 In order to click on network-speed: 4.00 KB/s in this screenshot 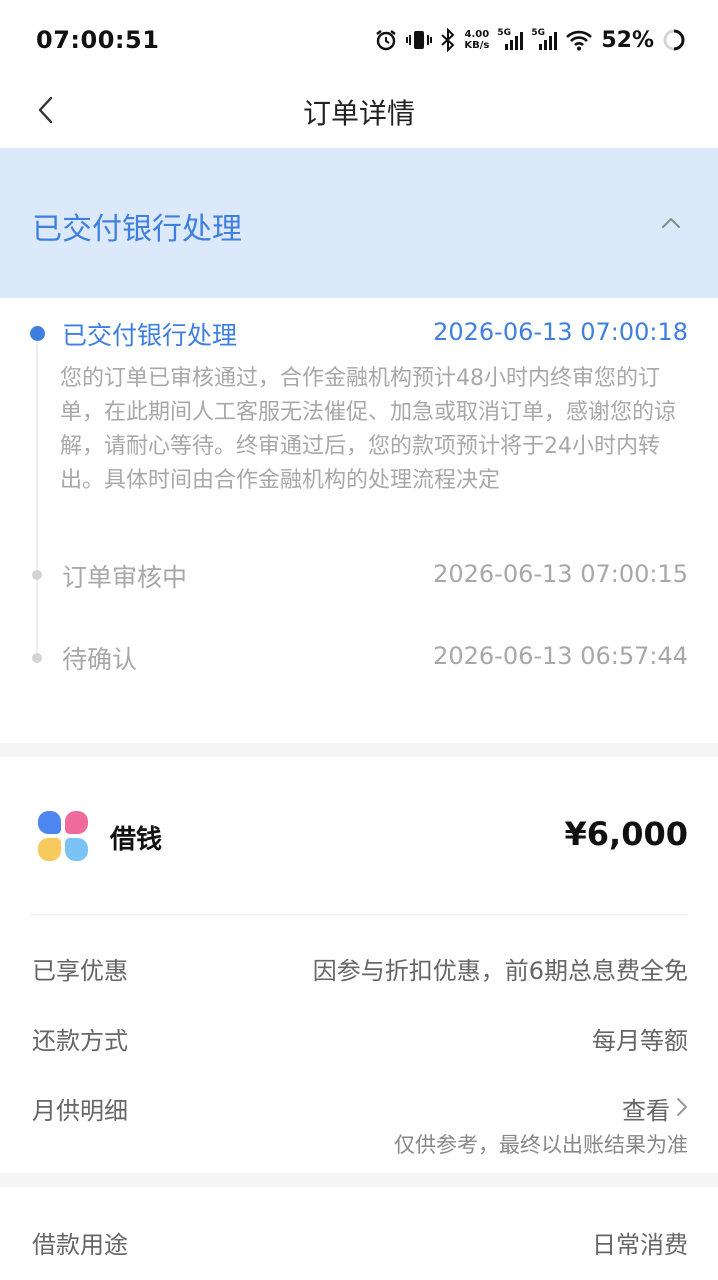, I will do `click(476, 40)`.